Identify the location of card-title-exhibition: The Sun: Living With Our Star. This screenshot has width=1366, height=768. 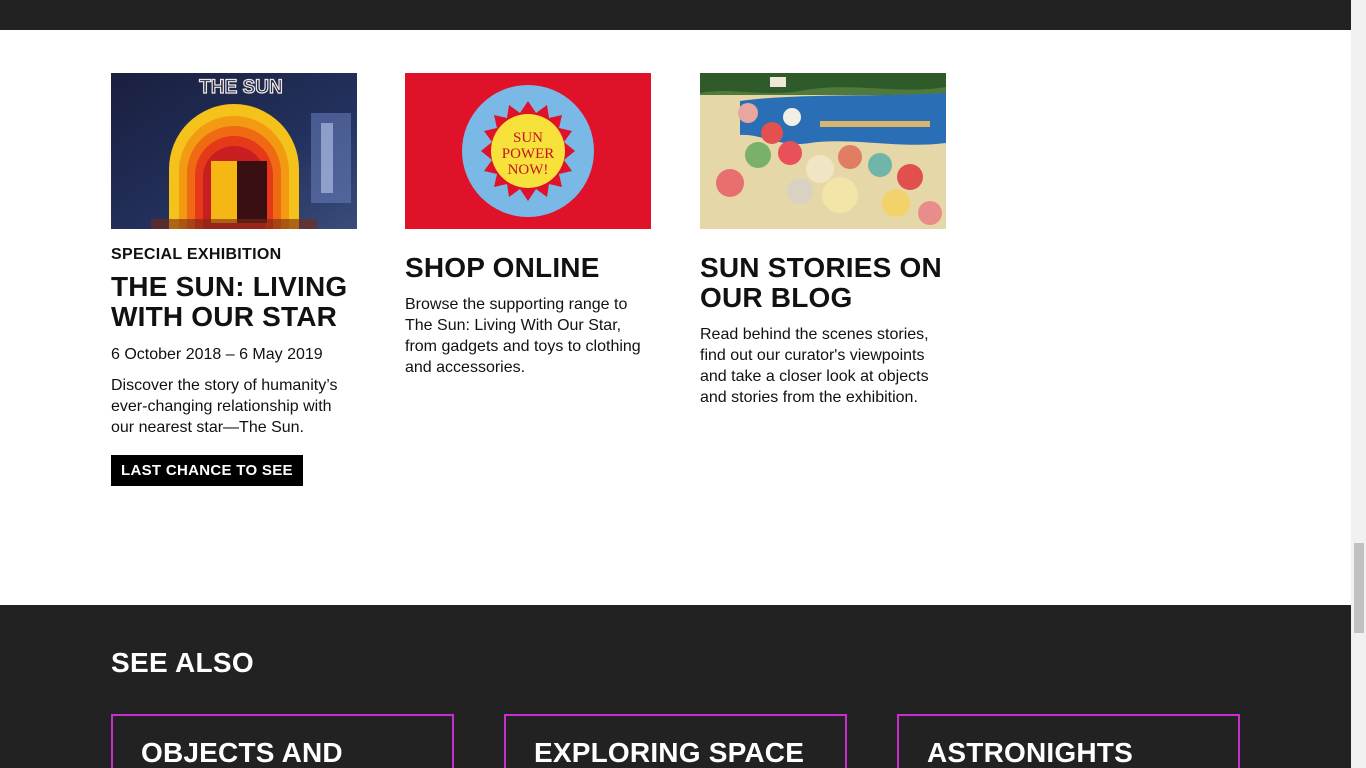
(234, 302).